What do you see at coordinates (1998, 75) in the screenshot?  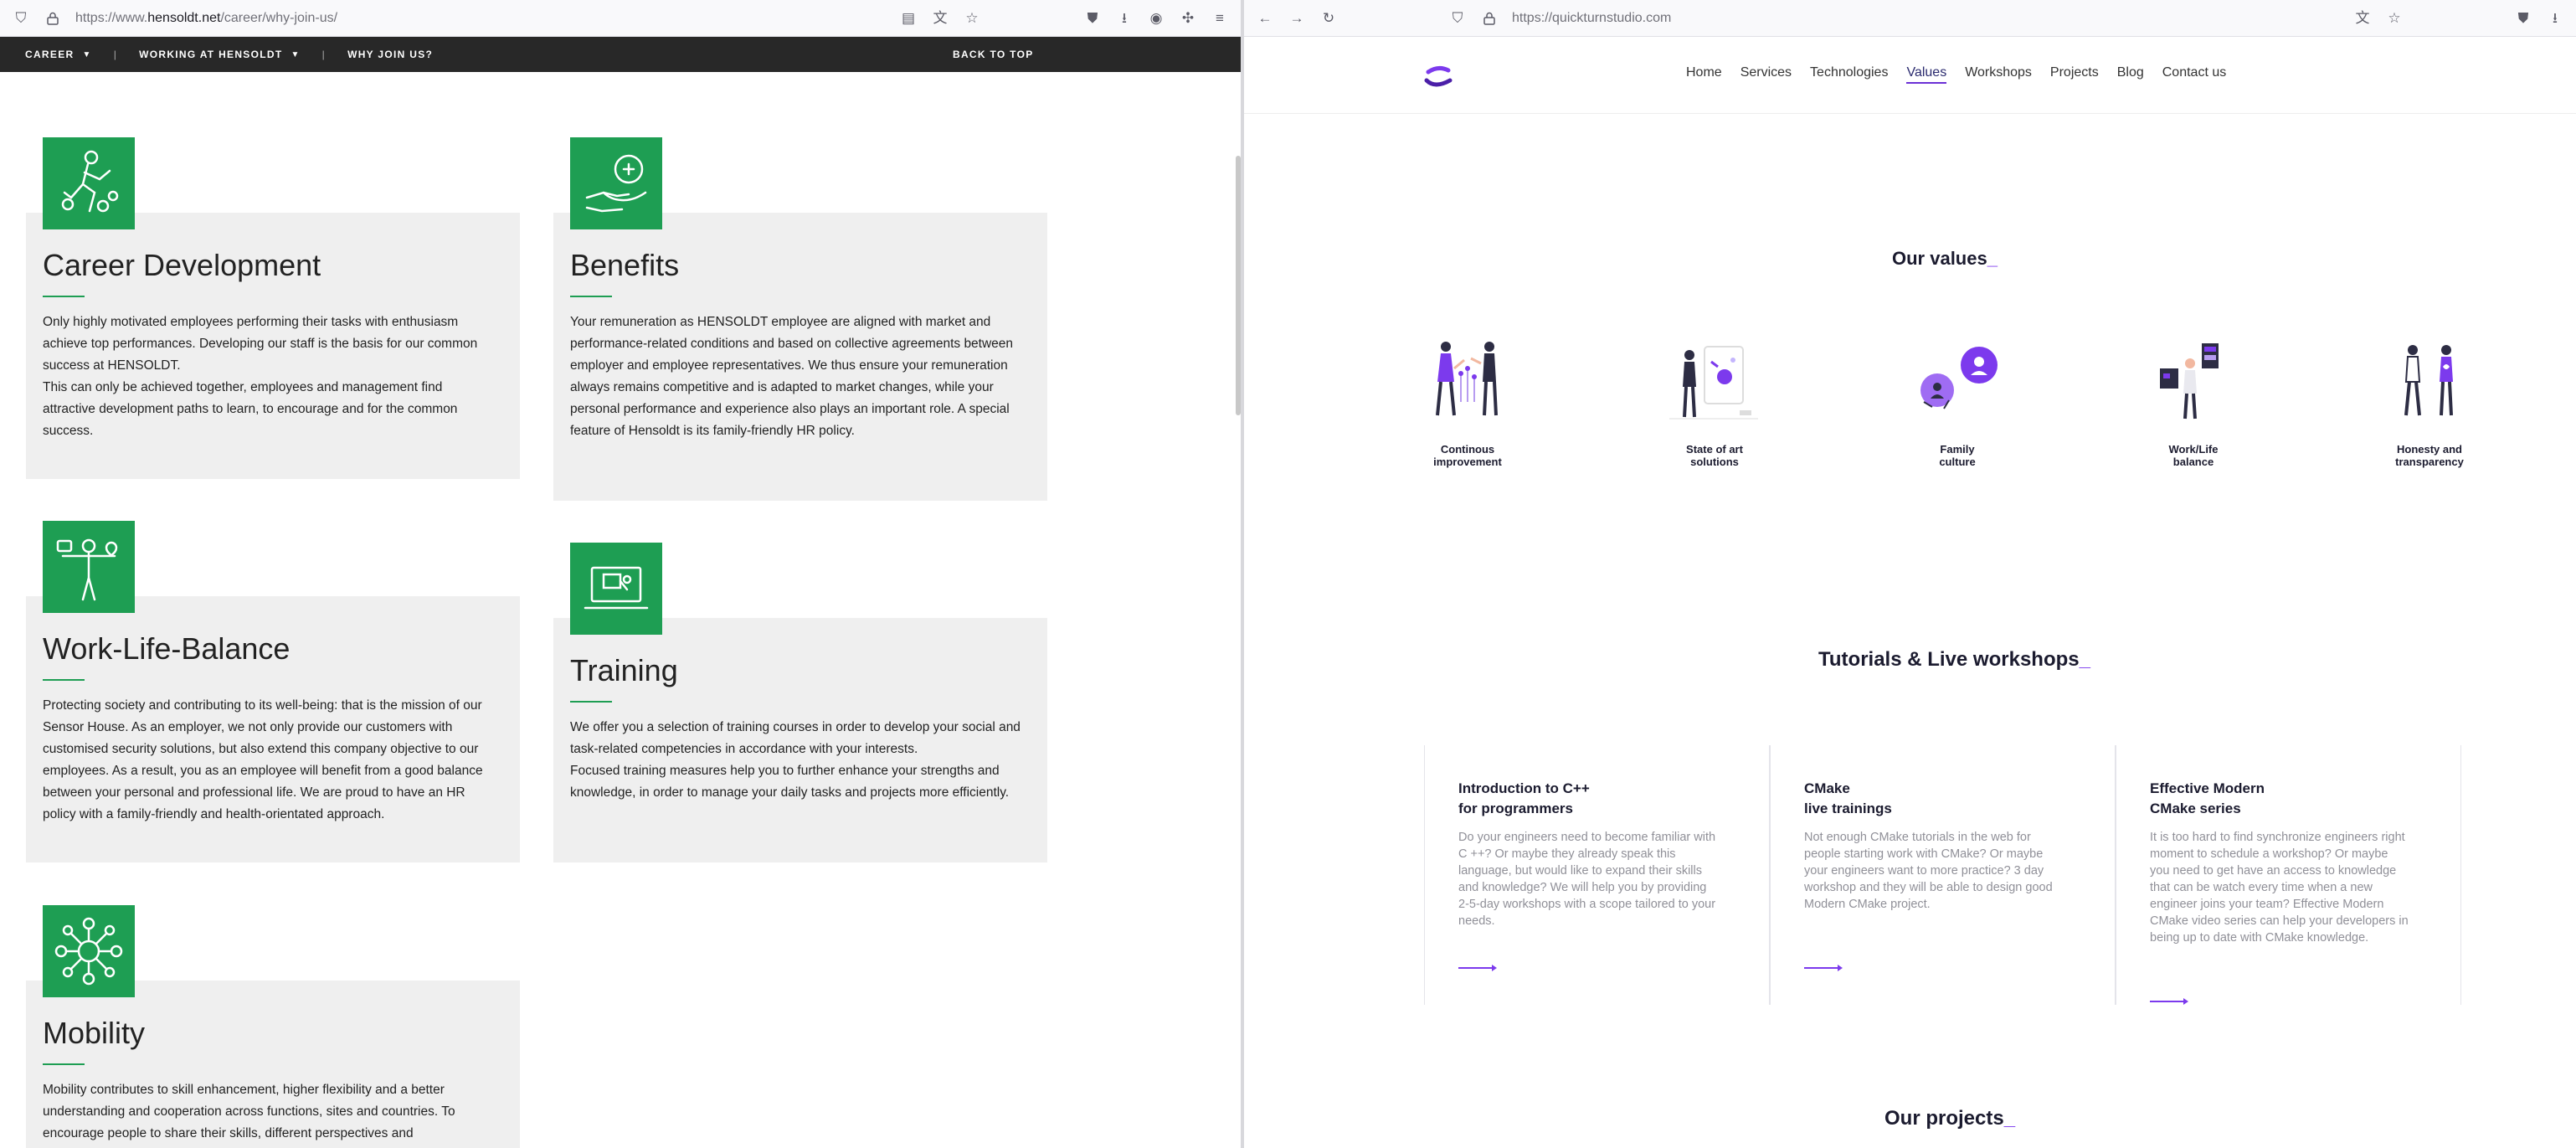 I see `menu-workshops: Workshops` at bounding box center [1998, 75].